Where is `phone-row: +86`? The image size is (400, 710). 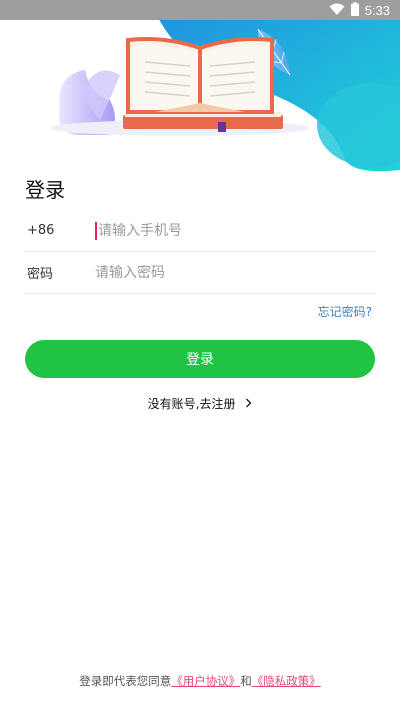 phone-row: +86 is located at coordinates (200, 231).